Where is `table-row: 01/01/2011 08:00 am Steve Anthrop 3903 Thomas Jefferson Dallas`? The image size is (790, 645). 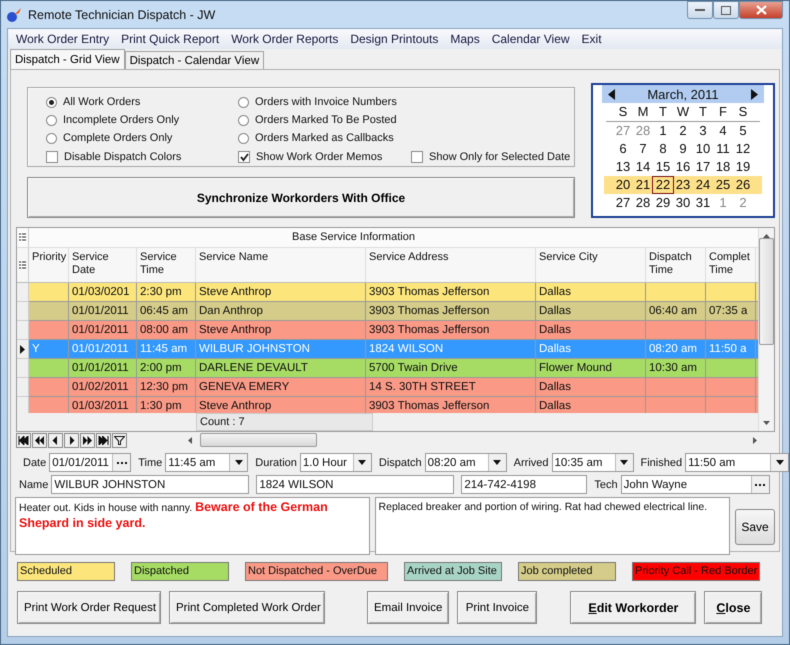
table-row: 01/01/2011 08:00 am Steve Anthrop 3903 Thomas Jefferson Dallas is located at coordinates (393, 330).